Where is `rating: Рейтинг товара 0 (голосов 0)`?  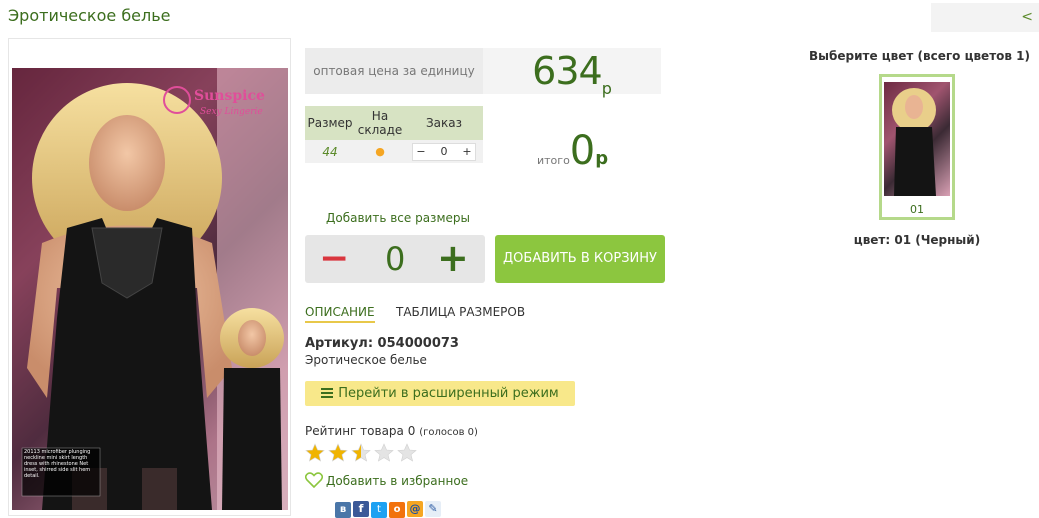
rating: Рейтинг товара 0 (голосов 0) is located at coordinates (391, 431).